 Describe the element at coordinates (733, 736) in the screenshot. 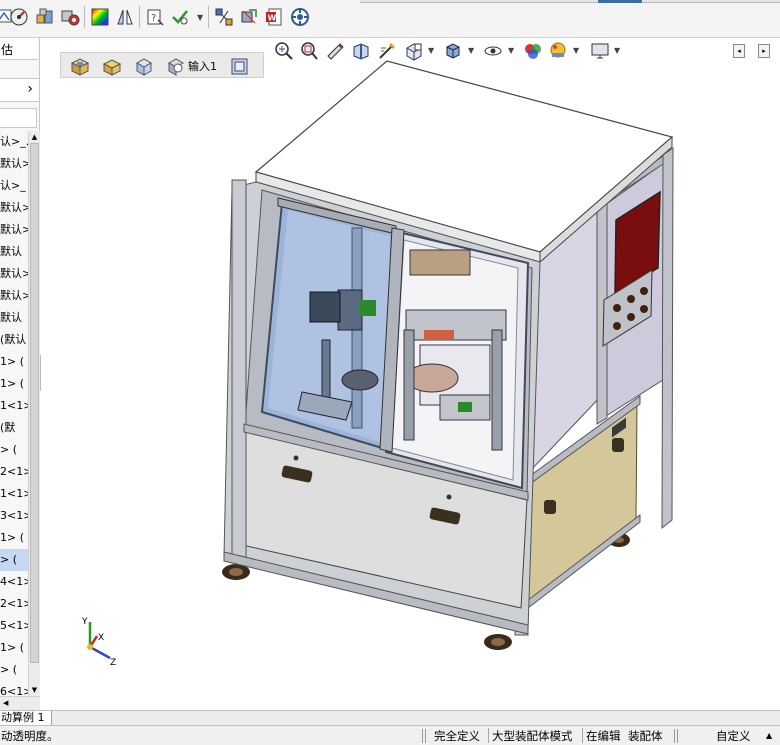

I see `status-custom-units: 自定义` at that location.